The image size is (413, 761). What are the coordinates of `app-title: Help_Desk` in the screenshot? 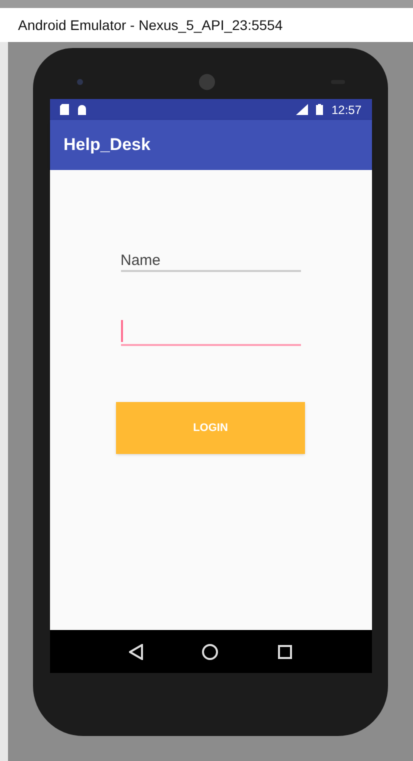 It's located at (107, 145).